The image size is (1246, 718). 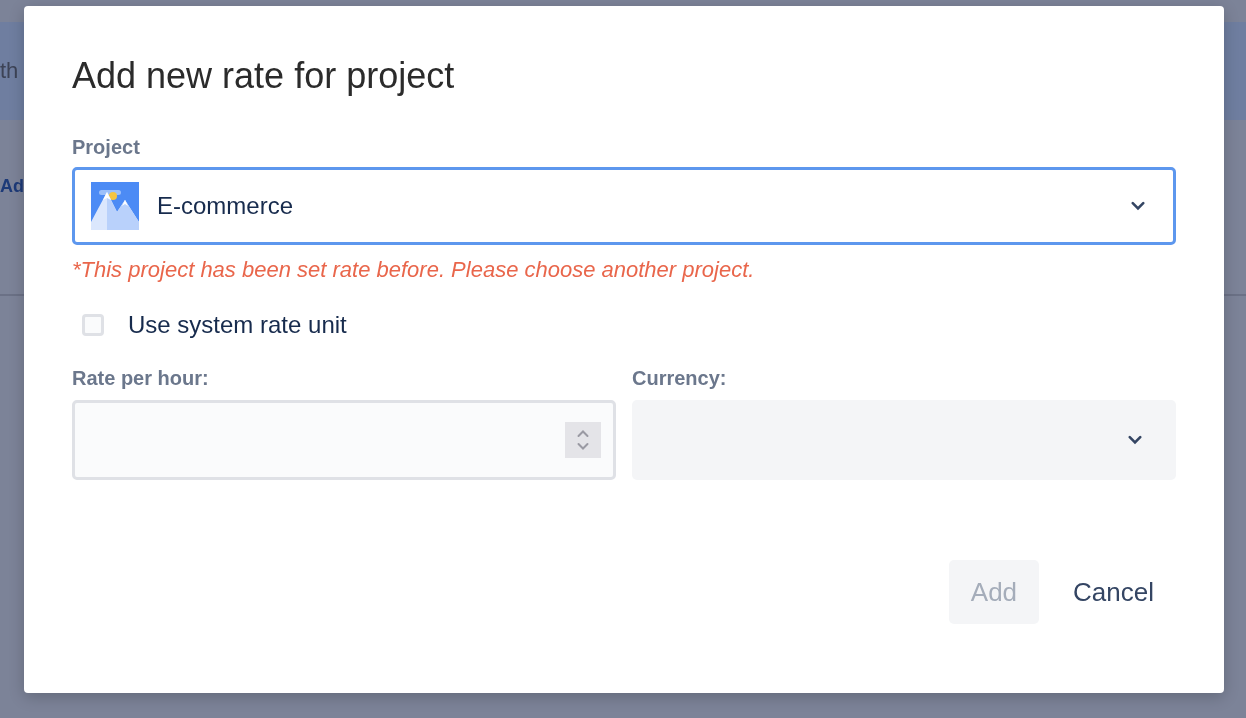 I want to click on field-label: Rate per hour:, so click(x=141, y=378).